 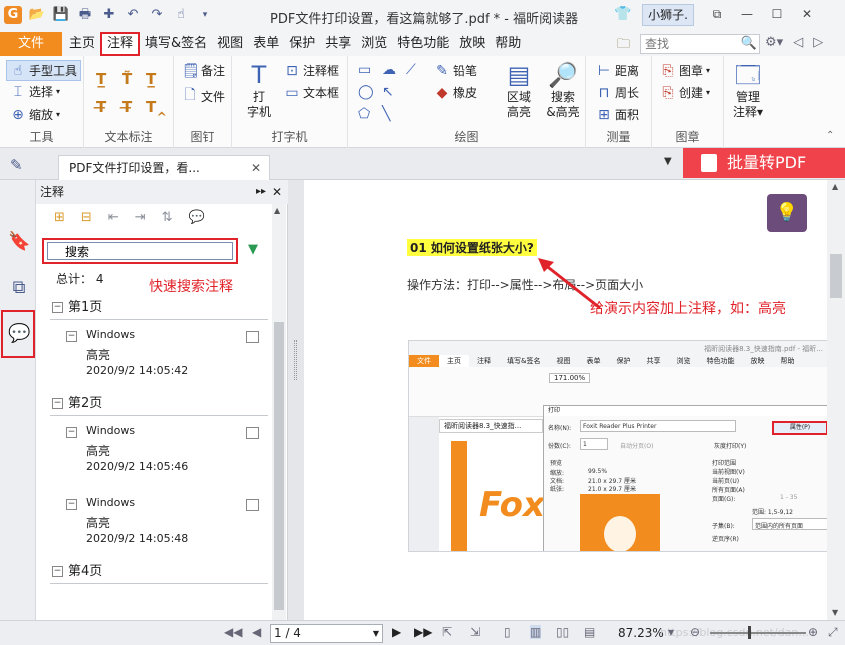 What do you see at coordinates (266, 44) in the screenshot?
I see `tab-form: 表单` at bounding box center [266, 44].